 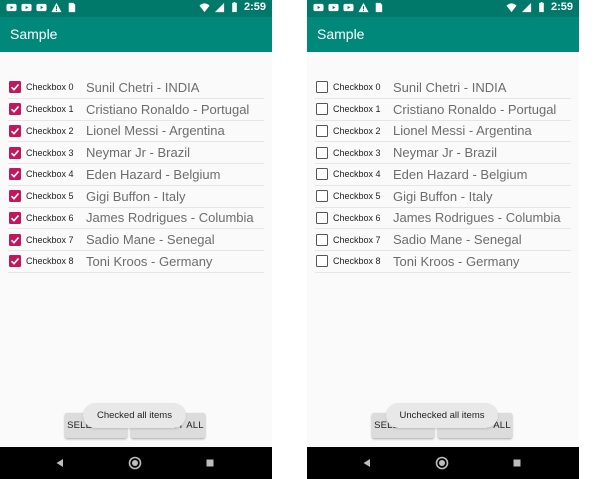 I want to click on app-title: Sample, so click(x=341, y=34).